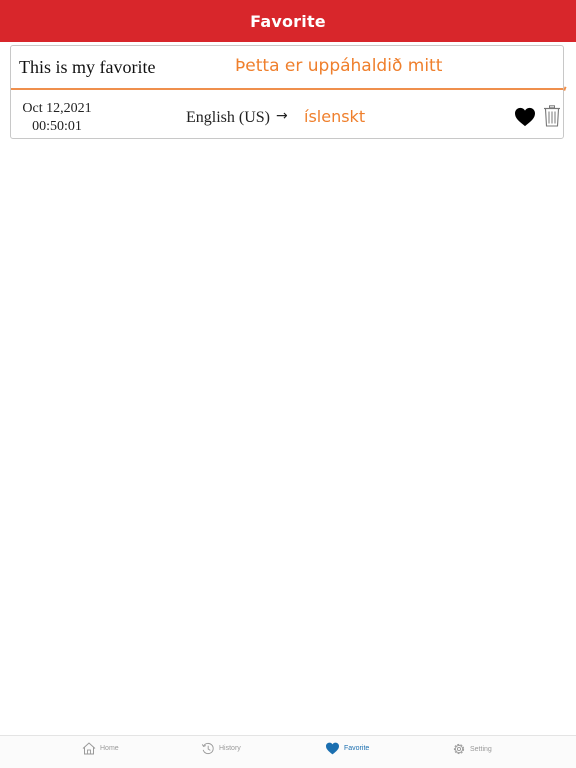  I want to click on tab-history: History, so click(221, 748).